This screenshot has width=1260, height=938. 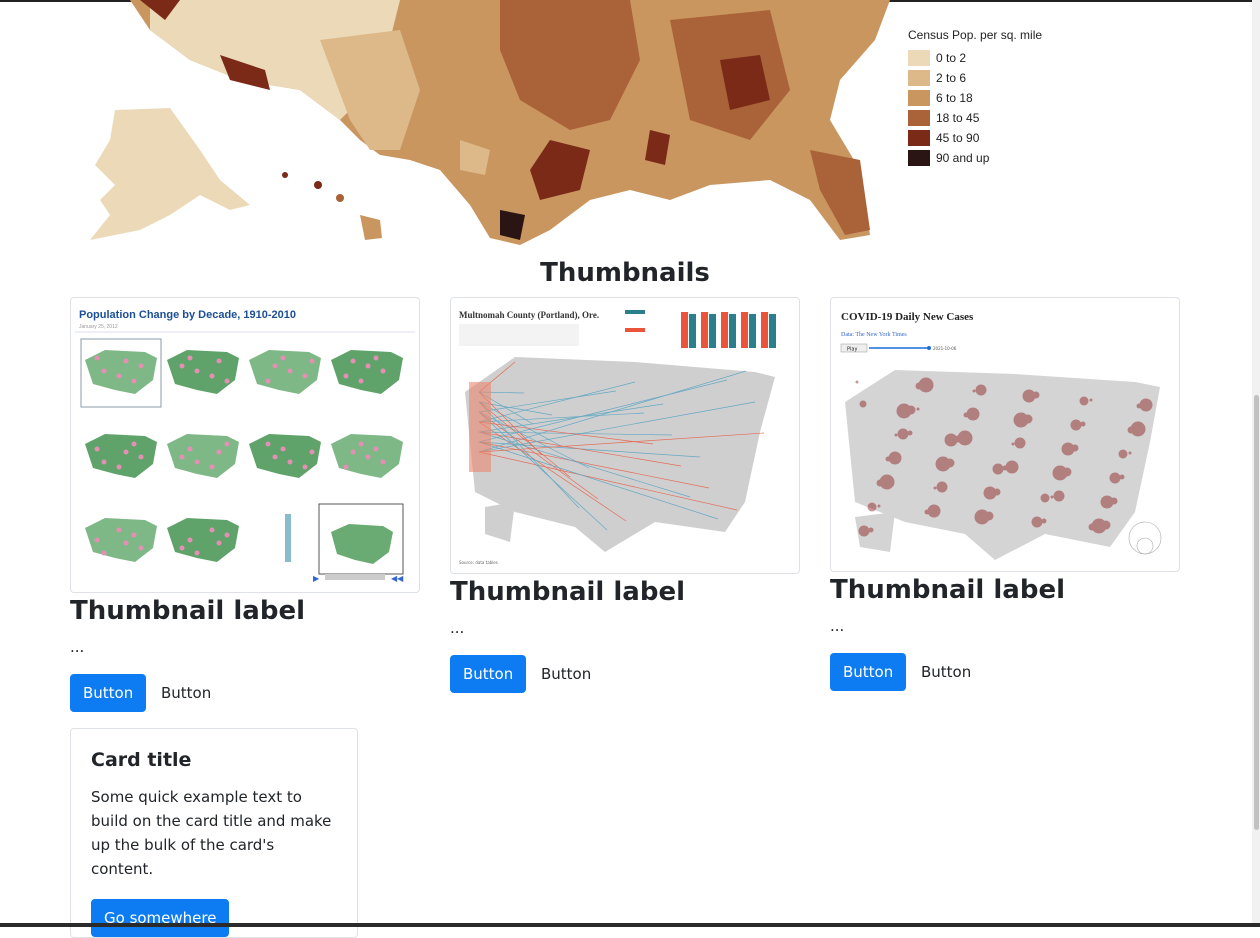 What do you see at coordinates (963, 158) in the screenshot?
I see `legend-label: 90 and up` at bounding box center [963, 158].